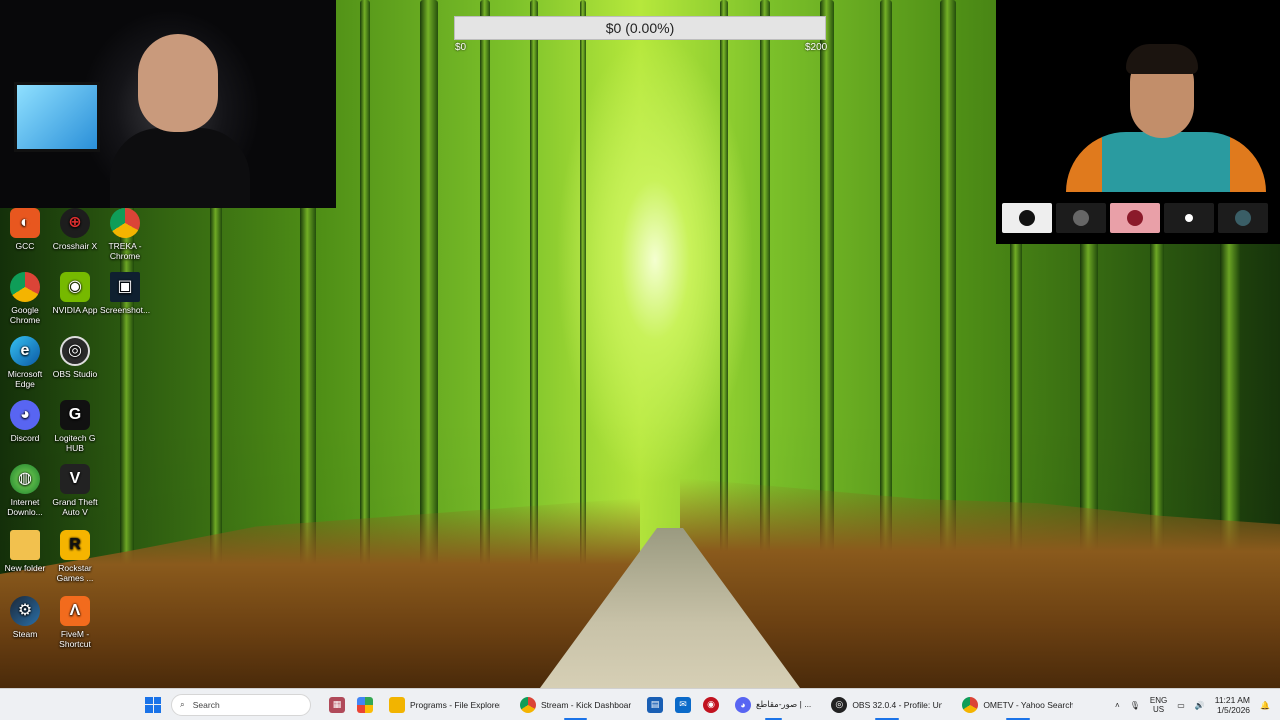 This screenshot has width=1280, height=720. Describe the element at coordinates (1028, 704) in the screenshot. I see `taskbar-app-label: OMETV - Yahoo Search` at that location.